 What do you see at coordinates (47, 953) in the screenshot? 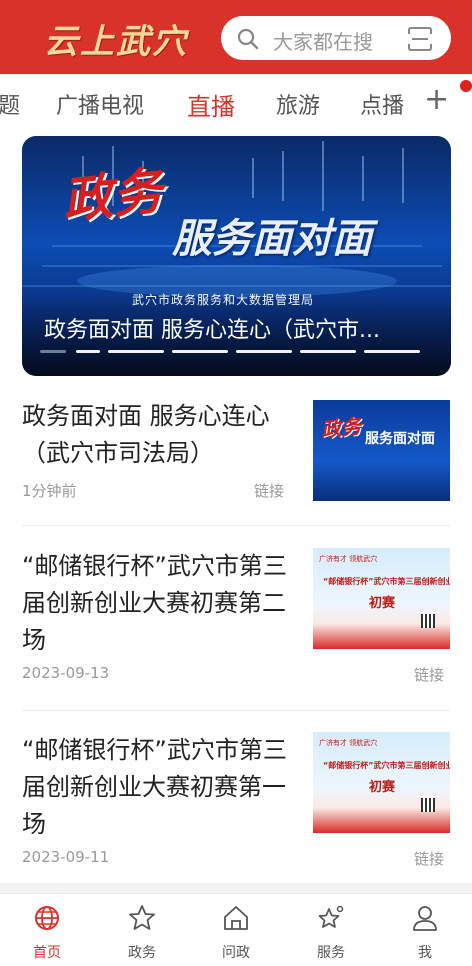
I see `nav-label: 首页` at bounding box center [47, 953].